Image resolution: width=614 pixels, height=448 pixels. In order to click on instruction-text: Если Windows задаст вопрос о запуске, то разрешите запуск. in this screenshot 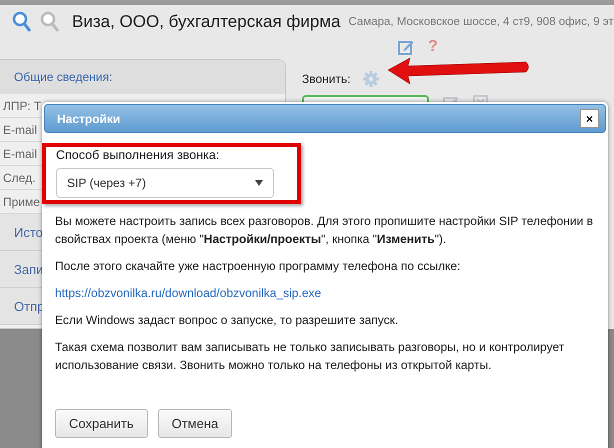, I will do `click(227, 320)`.